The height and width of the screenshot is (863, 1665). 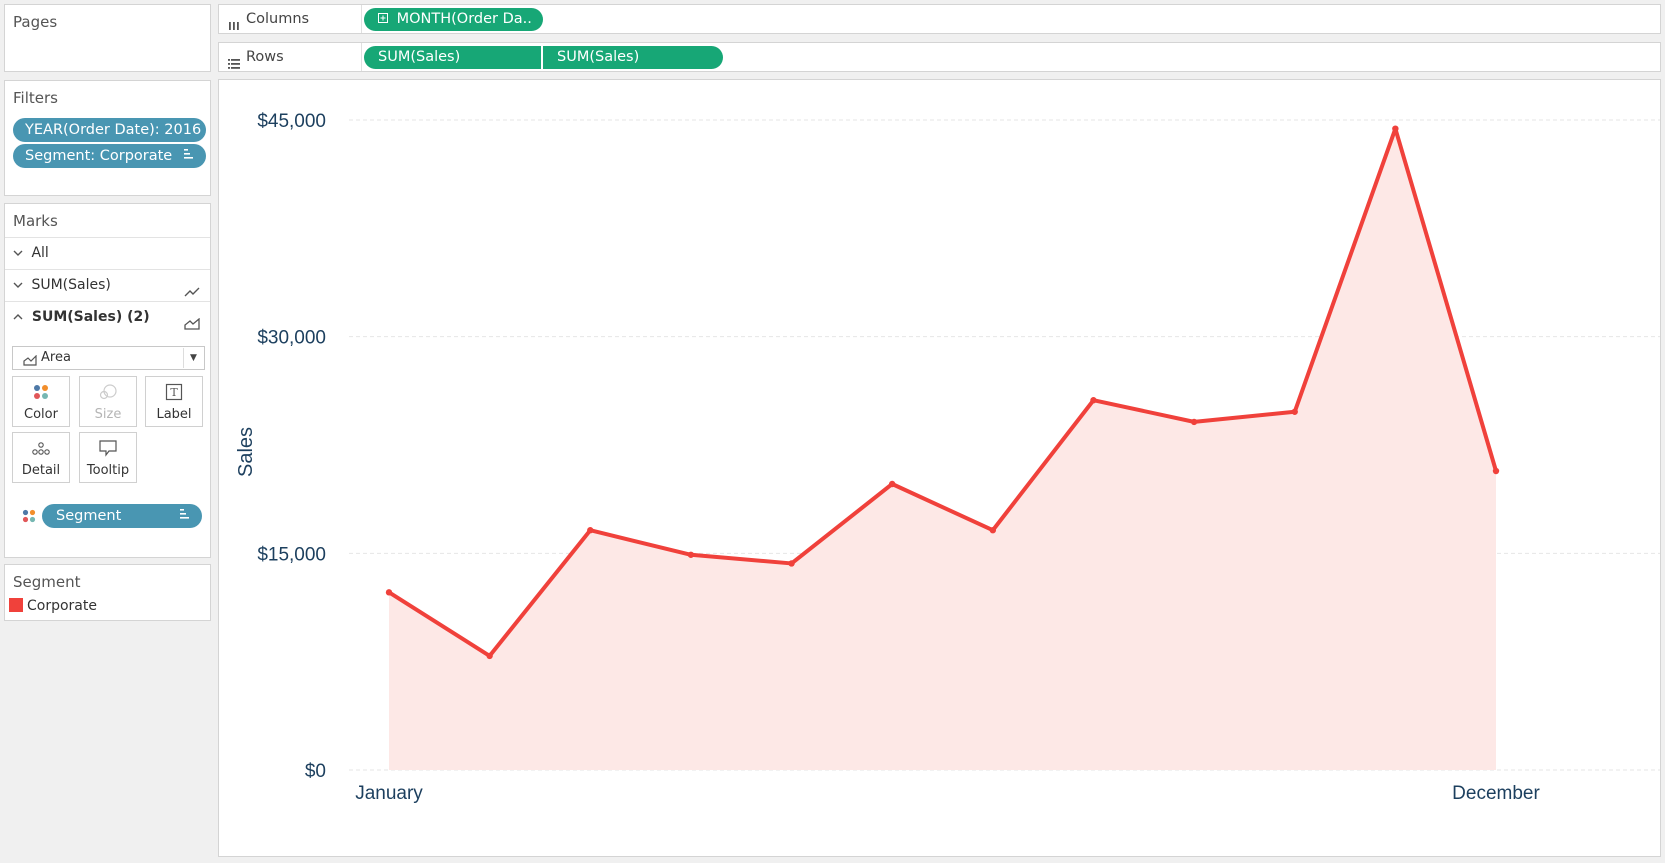 I want to click on label-icon: T, so click(x=174, y=394).